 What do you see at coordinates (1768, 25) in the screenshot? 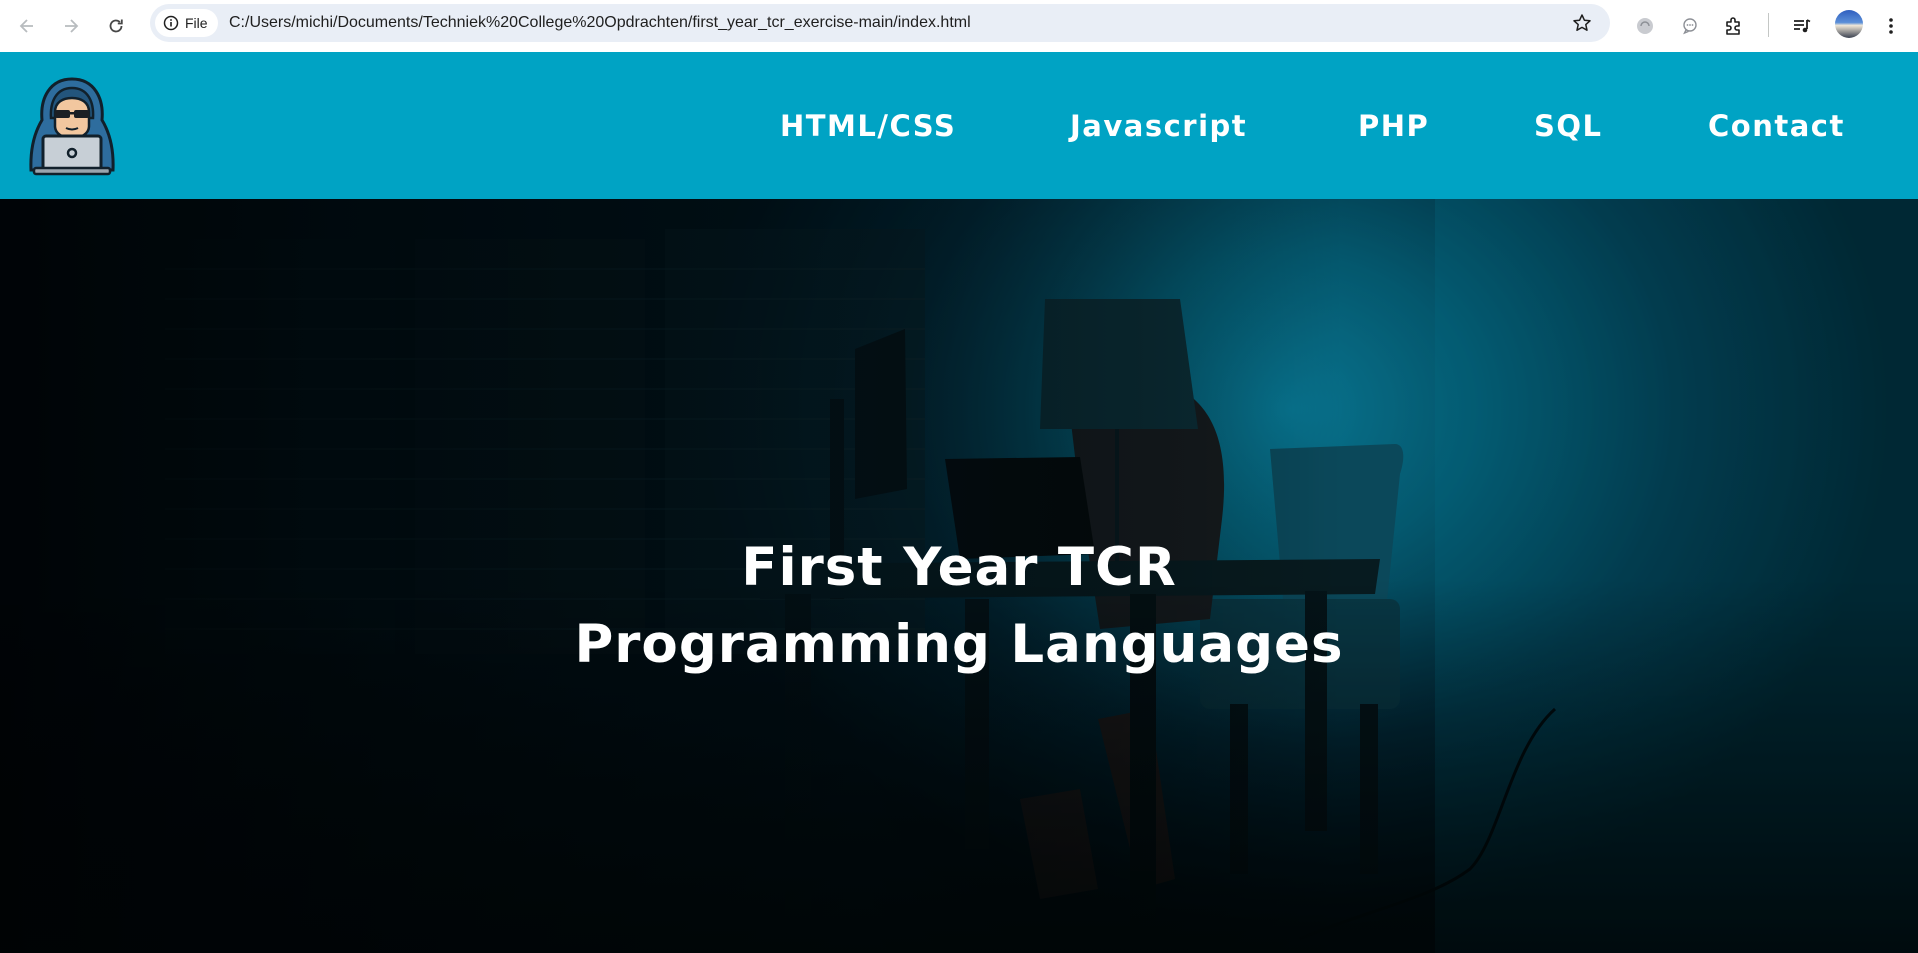
I see `toolbar-separator` at bounding box center [1768, 25].